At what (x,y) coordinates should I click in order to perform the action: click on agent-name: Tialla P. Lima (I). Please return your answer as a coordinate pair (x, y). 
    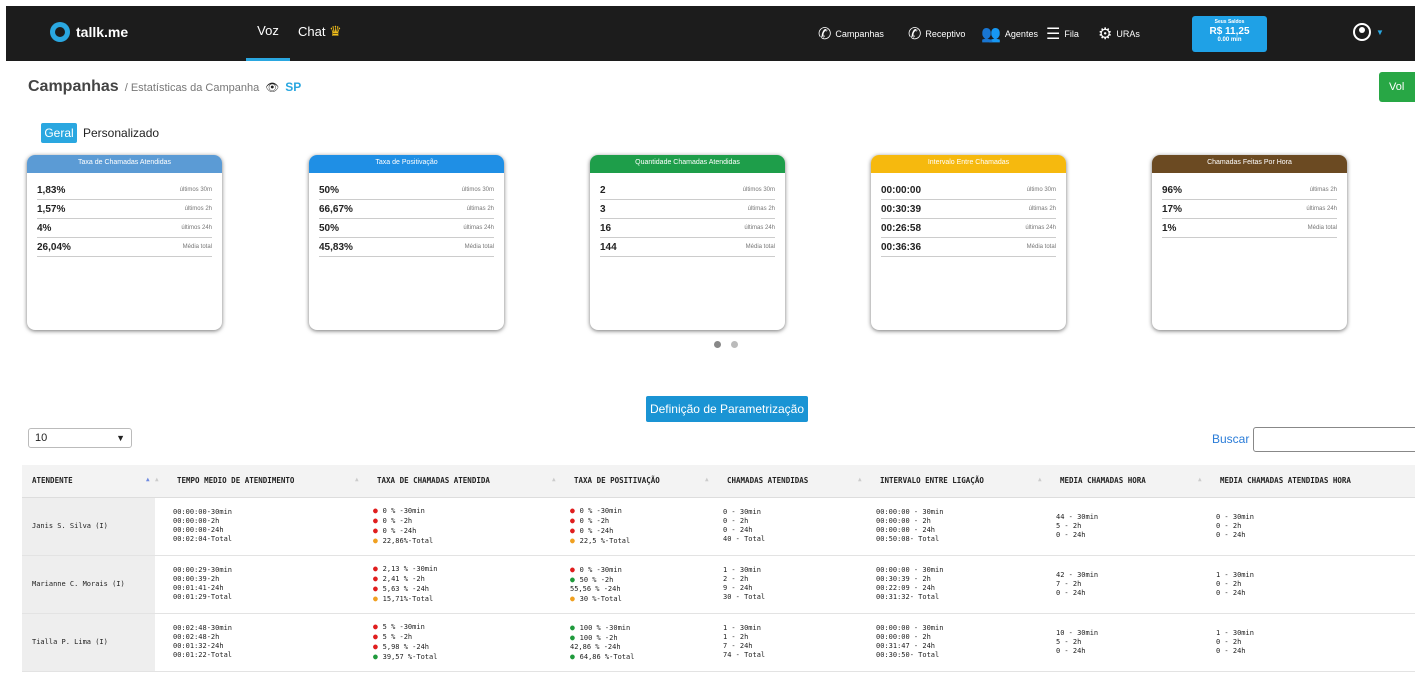
    Looking at the image, I should click on (88, 642).